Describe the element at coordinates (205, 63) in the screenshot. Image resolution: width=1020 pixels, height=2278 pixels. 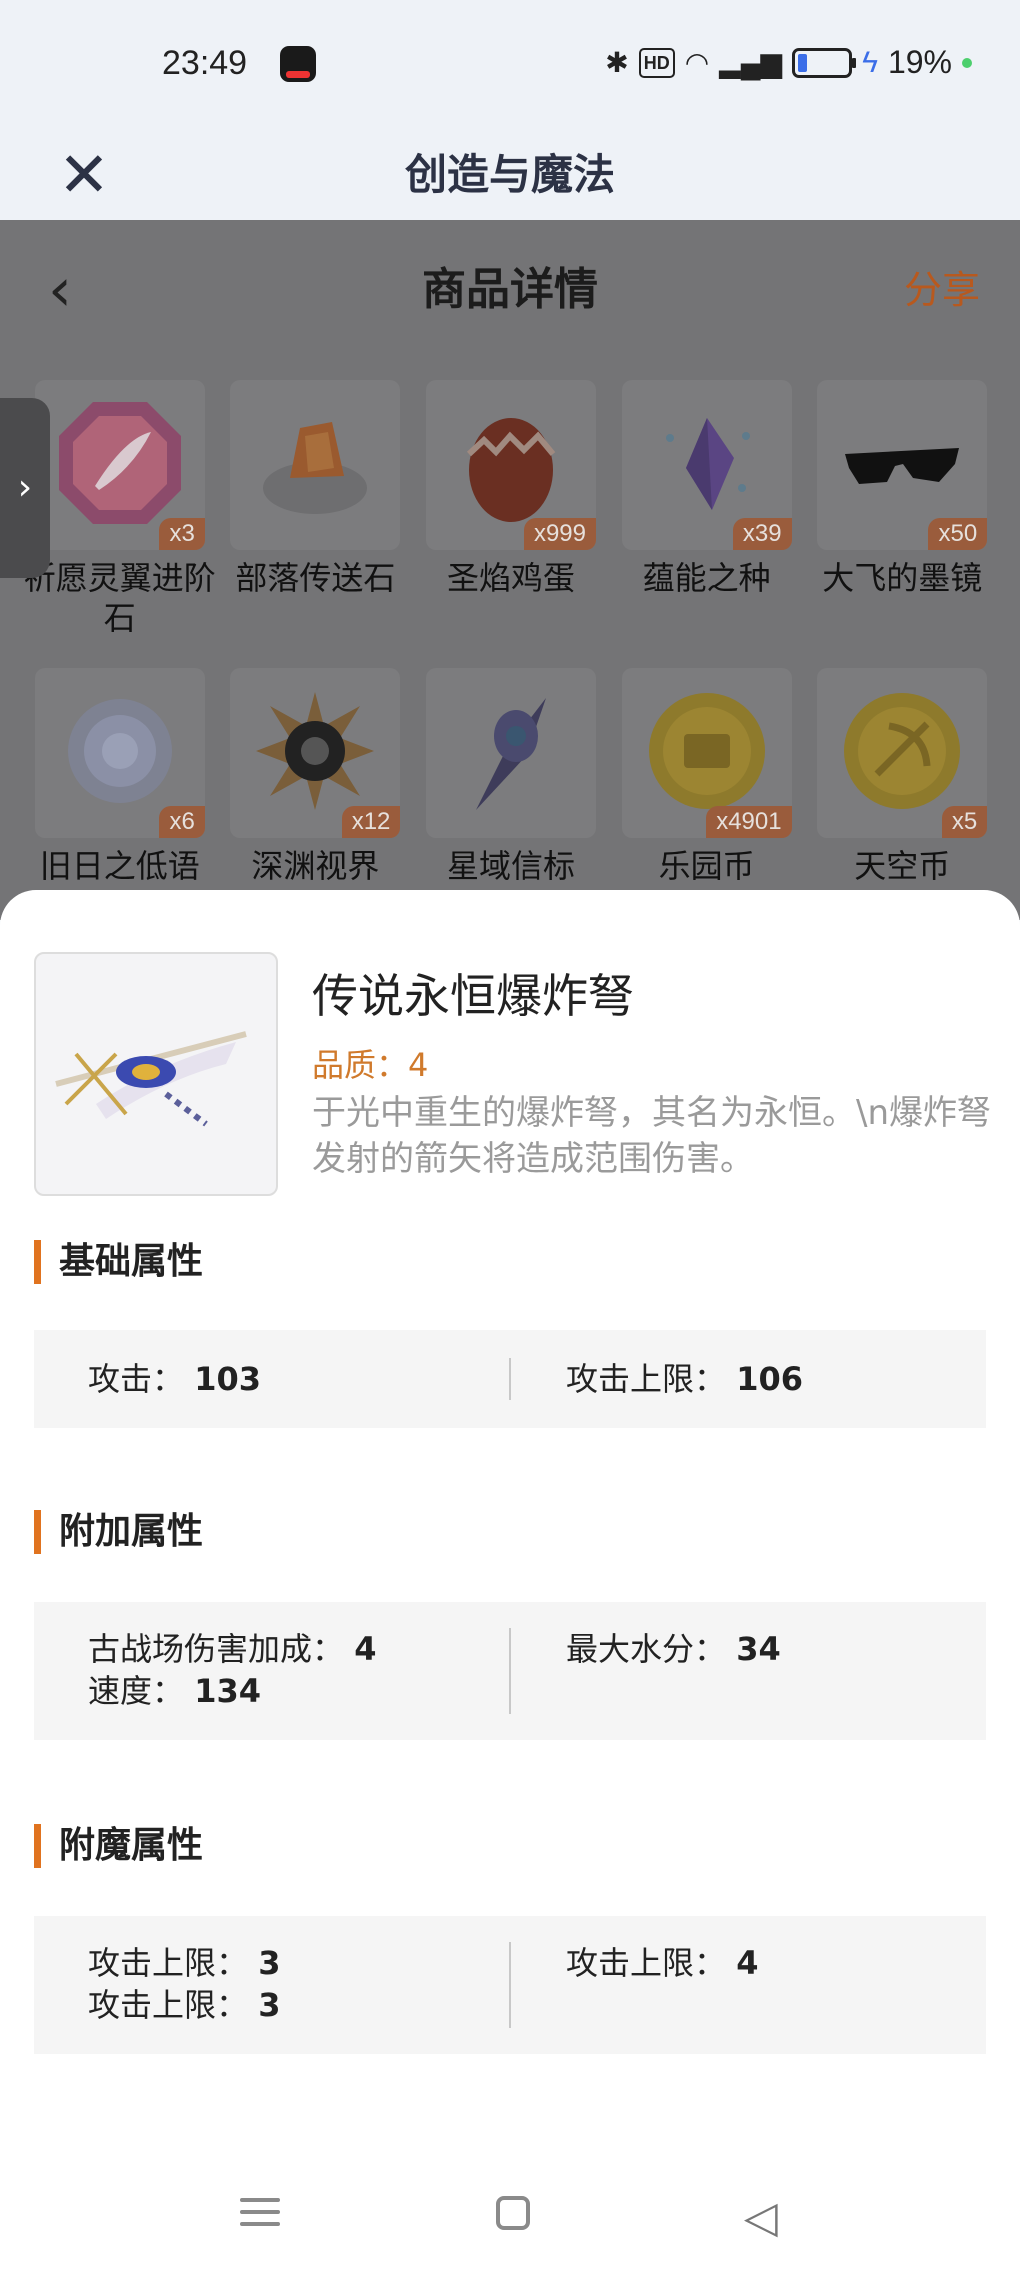
I see `status-time: 23:49` at that location.